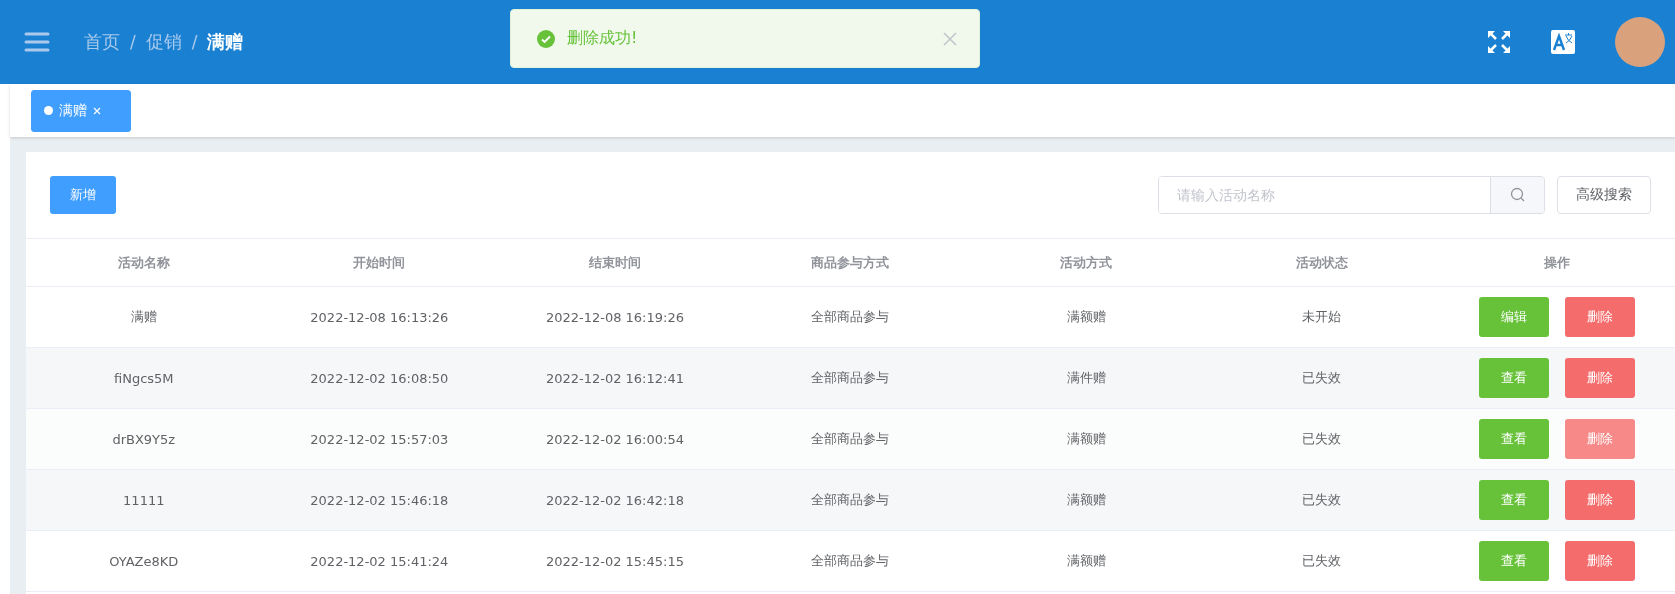 The width and height of the screenshot is (1675, 594). Describe the element at coordinates (1086, 262) in the screenshot. I see `column-header: 活动方式` at that location.